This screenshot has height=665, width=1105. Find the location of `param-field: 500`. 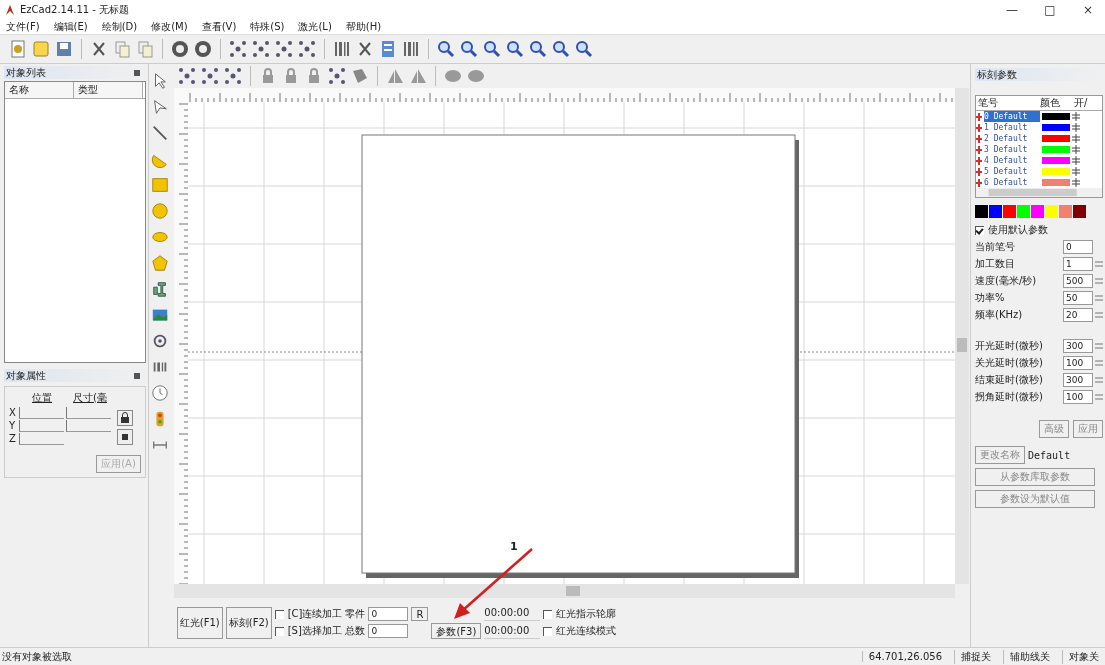

param-field: 500 is located at coordinates (1078, 280).